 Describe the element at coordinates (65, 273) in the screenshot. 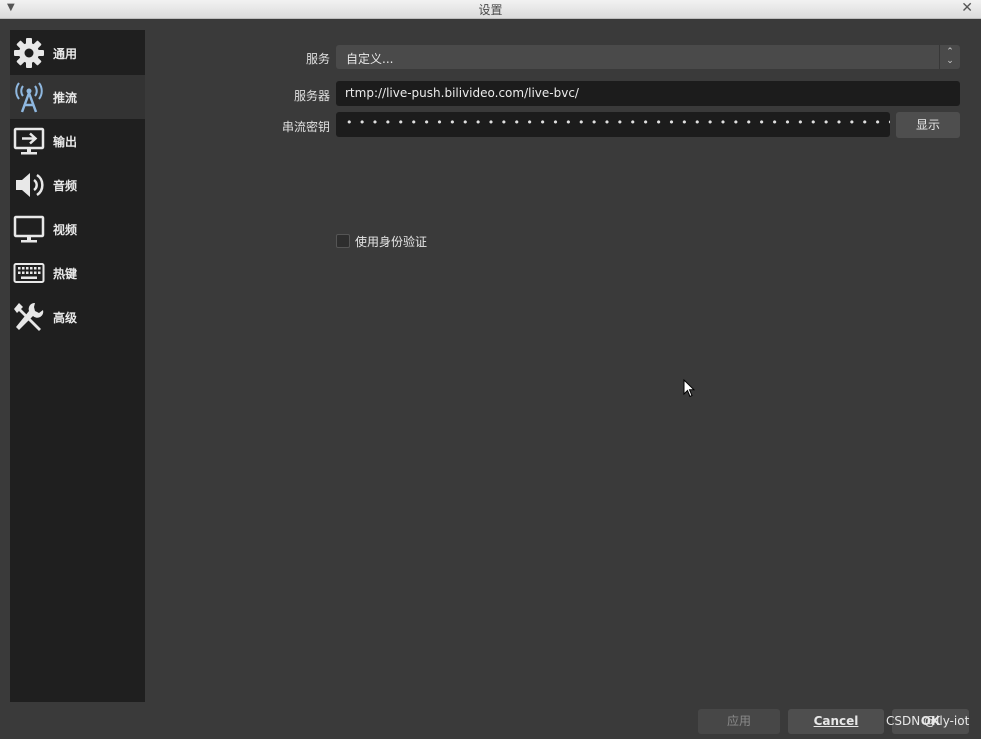

I see `sidebar-item-label: 热键` at that location.